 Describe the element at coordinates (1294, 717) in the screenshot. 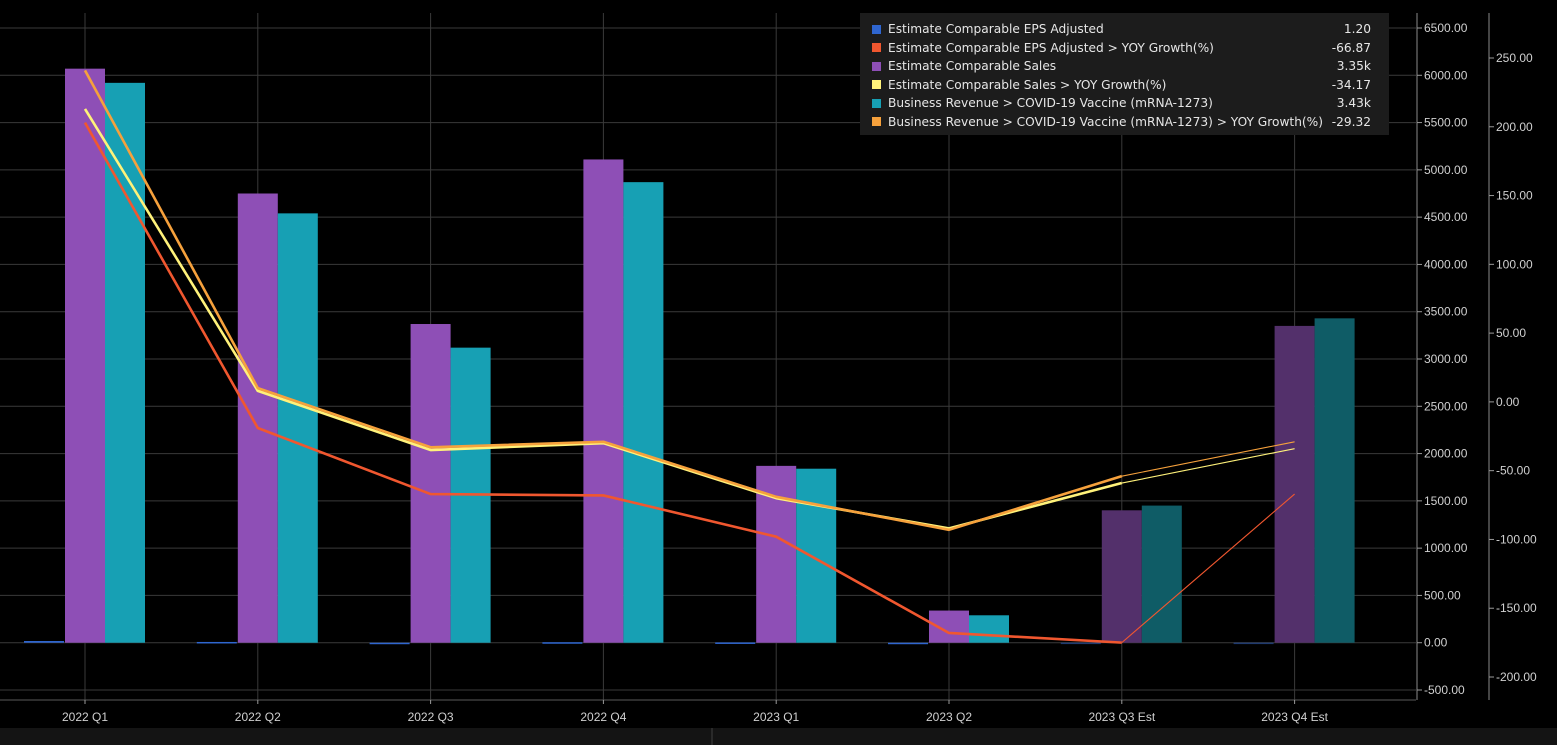

I see `x-axis-tick-label: 2023 Q4 Est` at that location.